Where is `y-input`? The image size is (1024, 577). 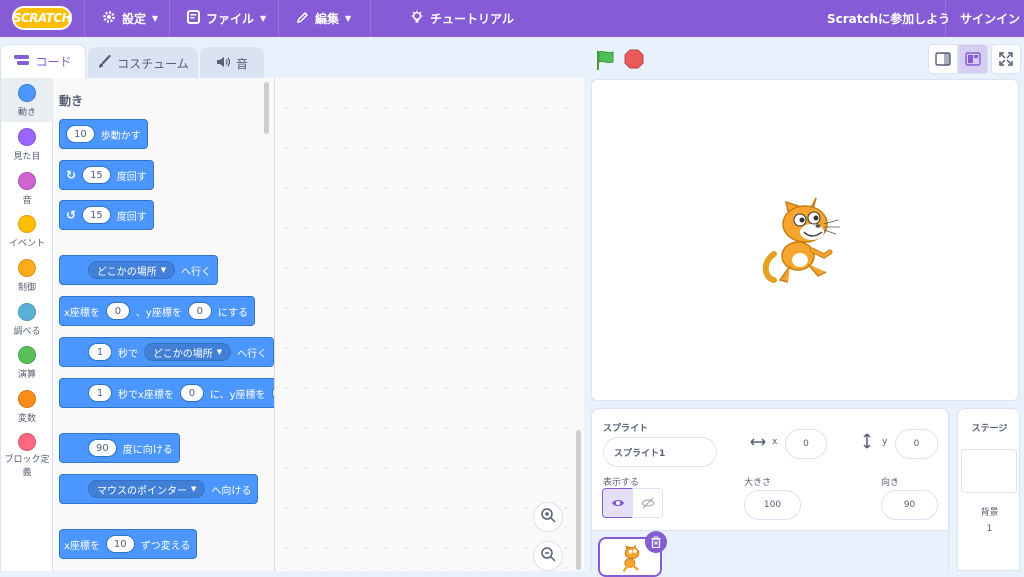 y-input is located at coordinates (272, 393).